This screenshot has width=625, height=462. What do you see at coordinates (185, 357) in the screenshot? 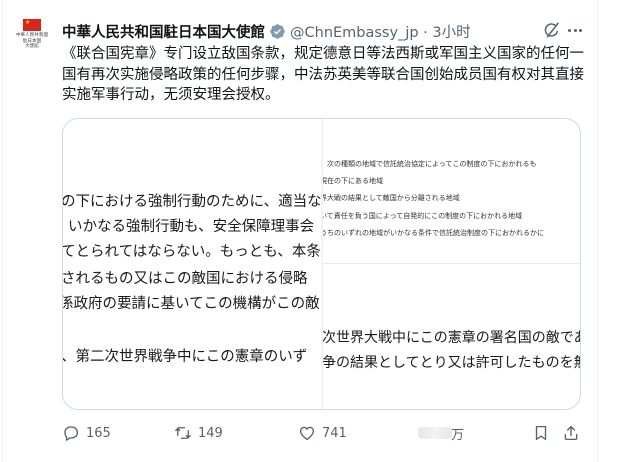
I see `scan-text-line: 、第二次世界戦争中にこの憲章のいず` at bounding box center [185, 357].